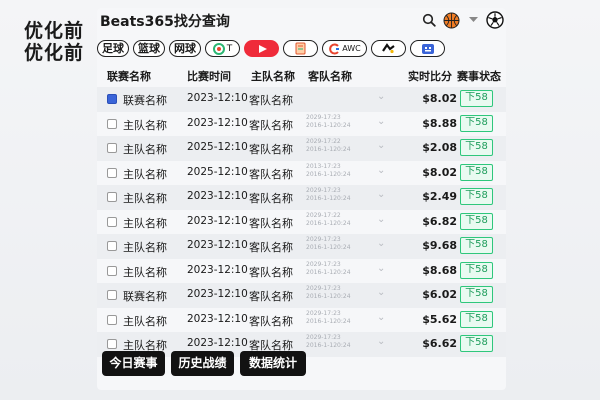 Image resolution: width=600 pixels, height=400 pixels. I want to click on row-live-score: $9.68, so click(439, 245).